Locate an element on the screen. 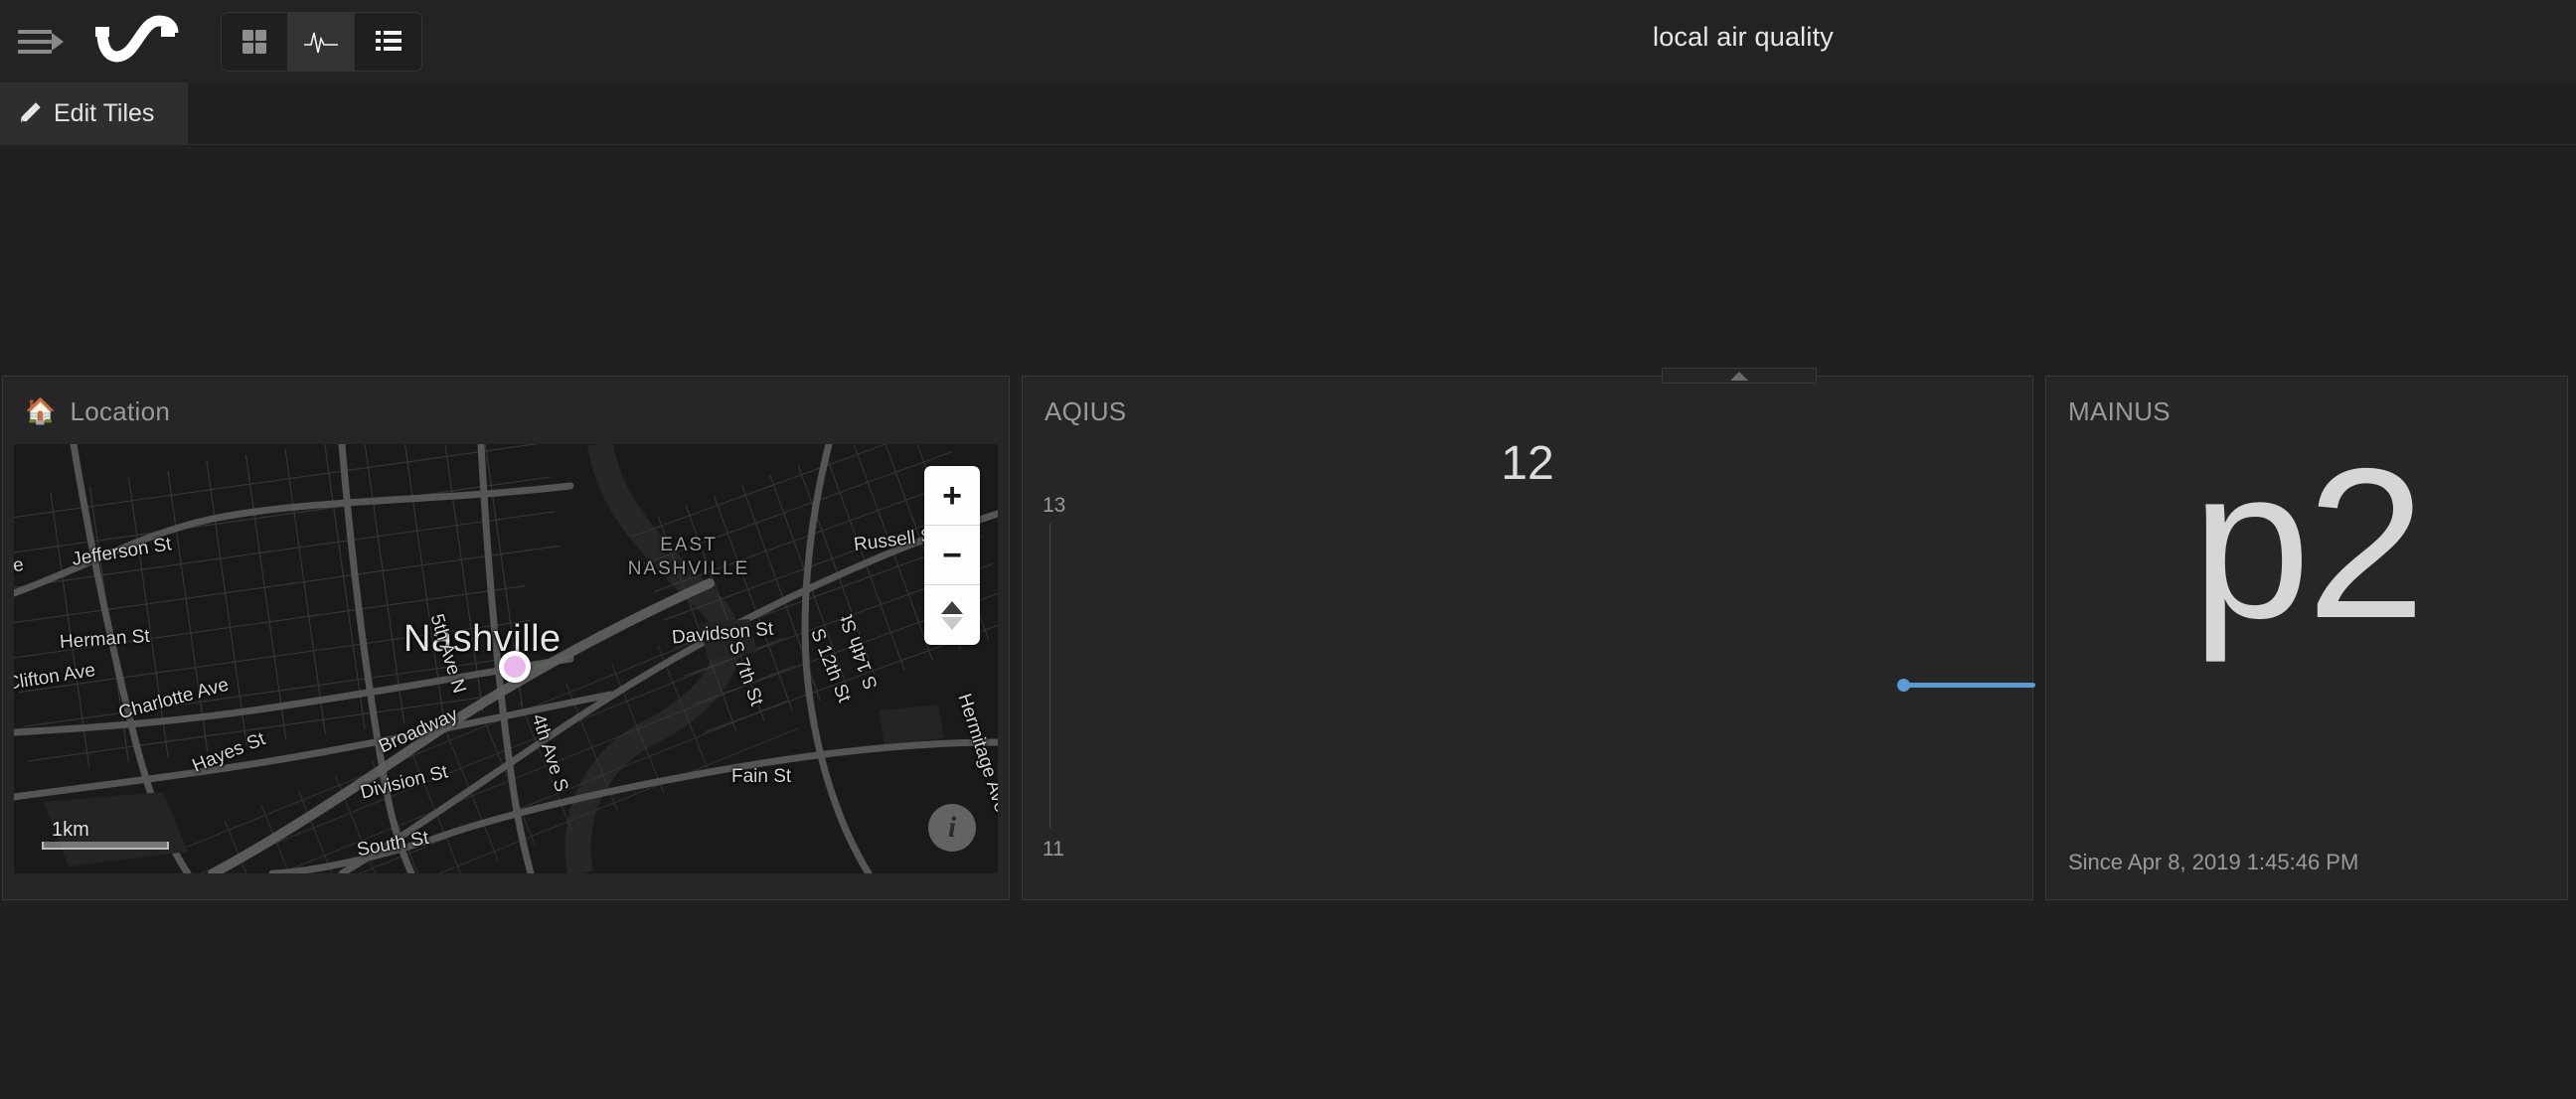  pencil-icon is located at coordinates (31, 112).